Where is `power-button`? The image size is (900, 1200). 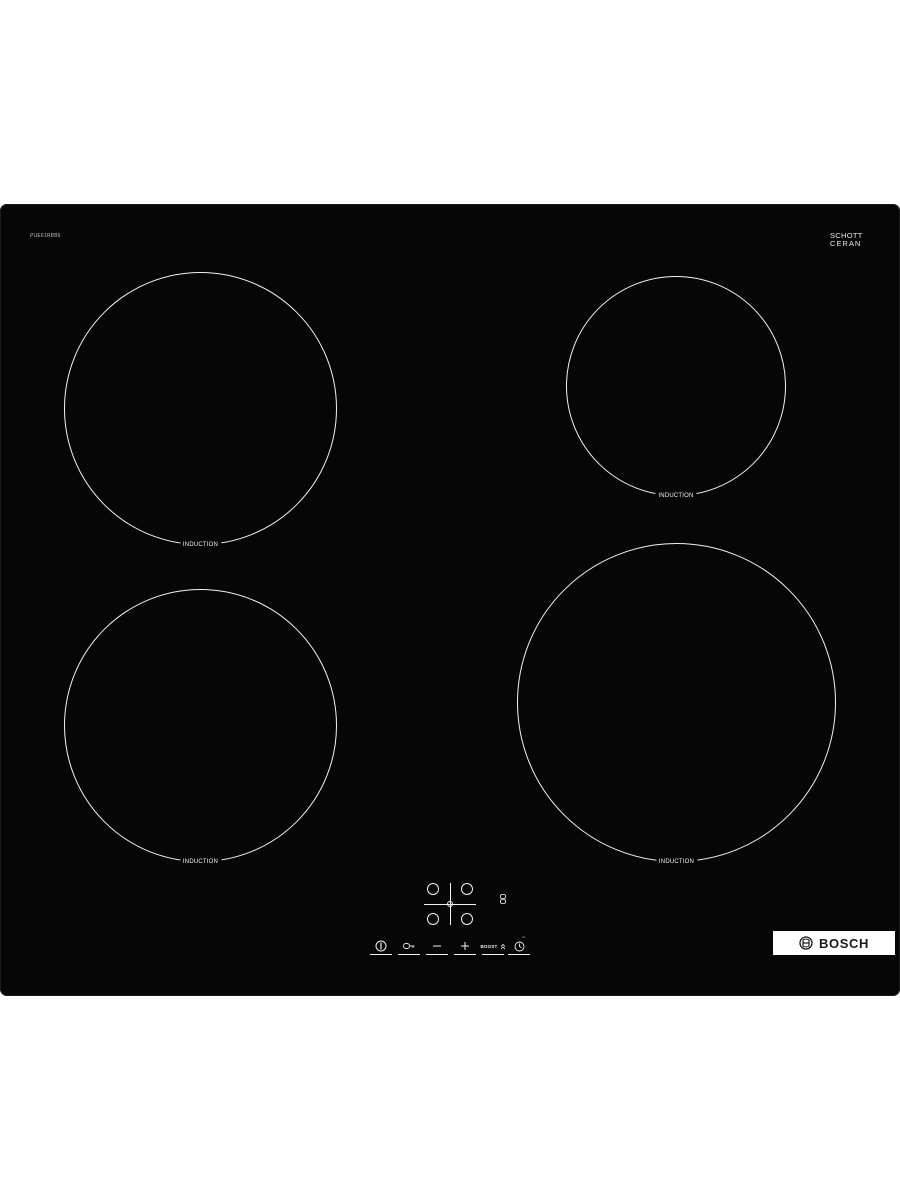
power-button is located at coordinates (381, 946).